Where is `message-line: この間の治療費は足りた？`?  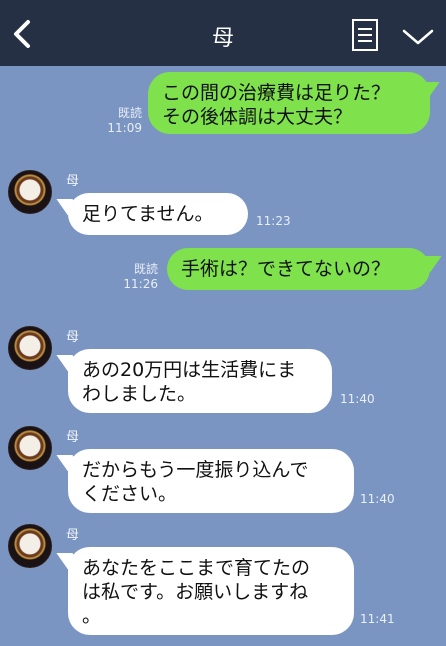 message-line: この間の治療費は足りた？ is located at coordinates (276, 93).